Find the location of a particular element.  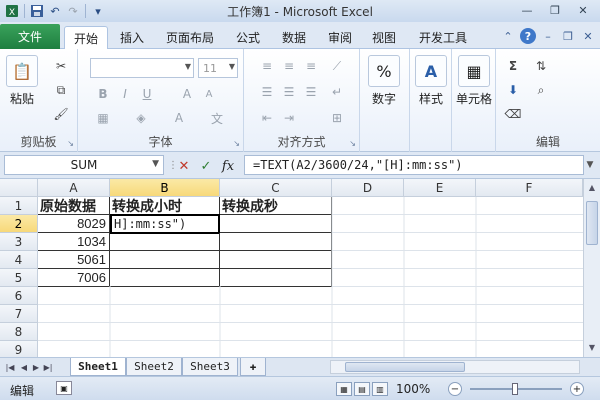

vertical-scroll-thumb is located at coordinates (592, 223).